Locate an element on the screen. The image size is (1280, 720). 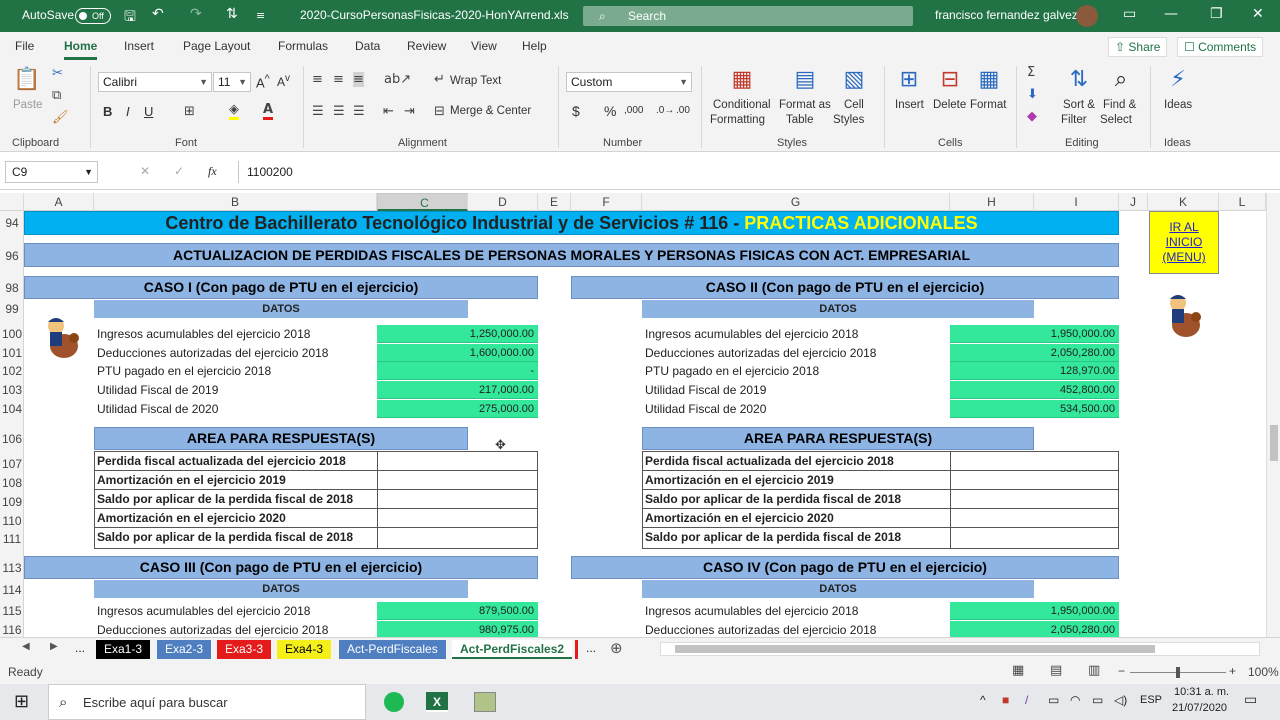
formula-input: 1100200 is located at coordinates (756, 172).